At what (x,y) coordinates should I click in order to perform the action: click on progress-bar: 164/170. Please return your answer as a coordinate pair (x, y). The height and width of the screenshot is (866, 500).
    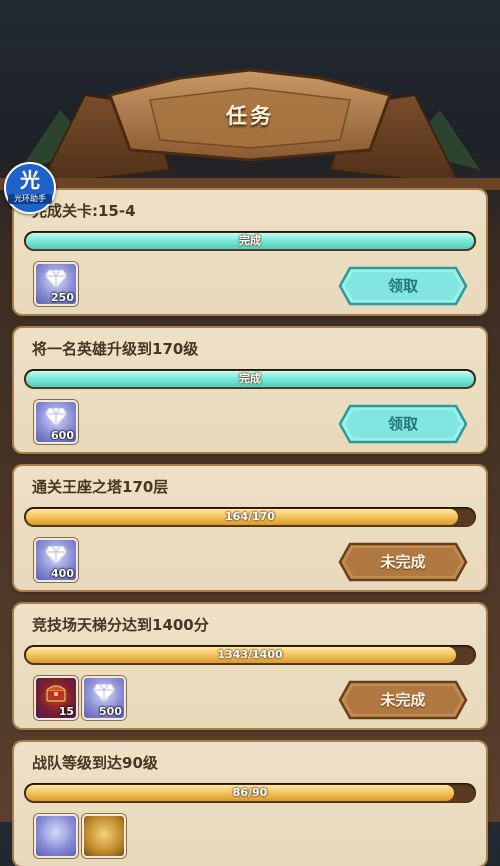
    Looking at the image, I should click on (250, 517).